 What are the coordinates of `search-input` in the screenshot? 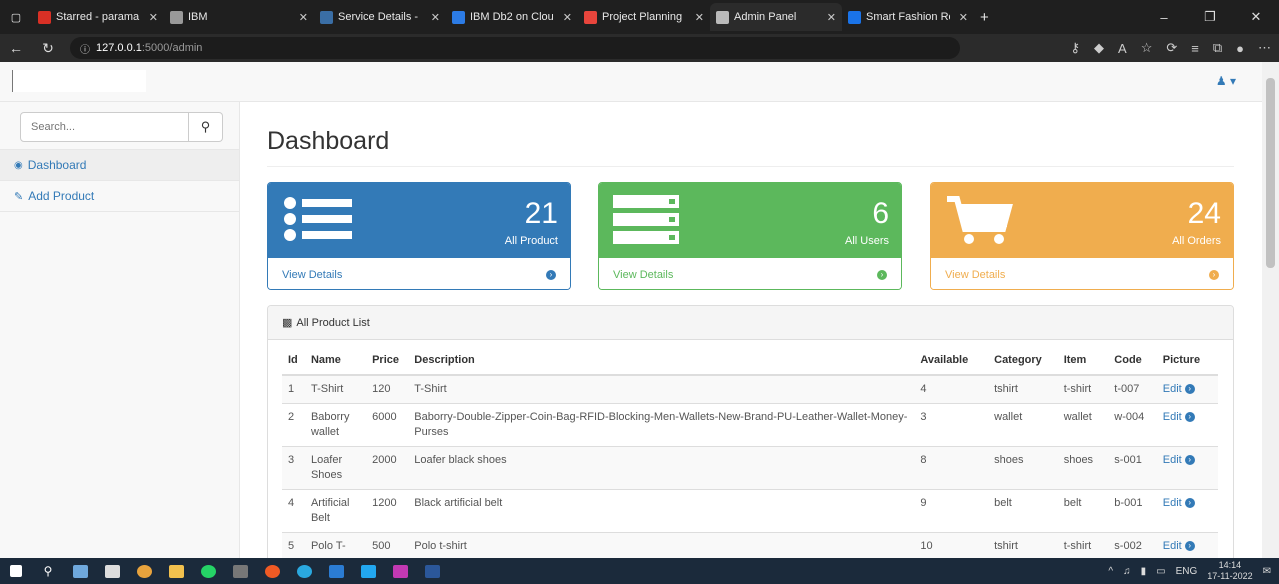 It's located at (104, 127).